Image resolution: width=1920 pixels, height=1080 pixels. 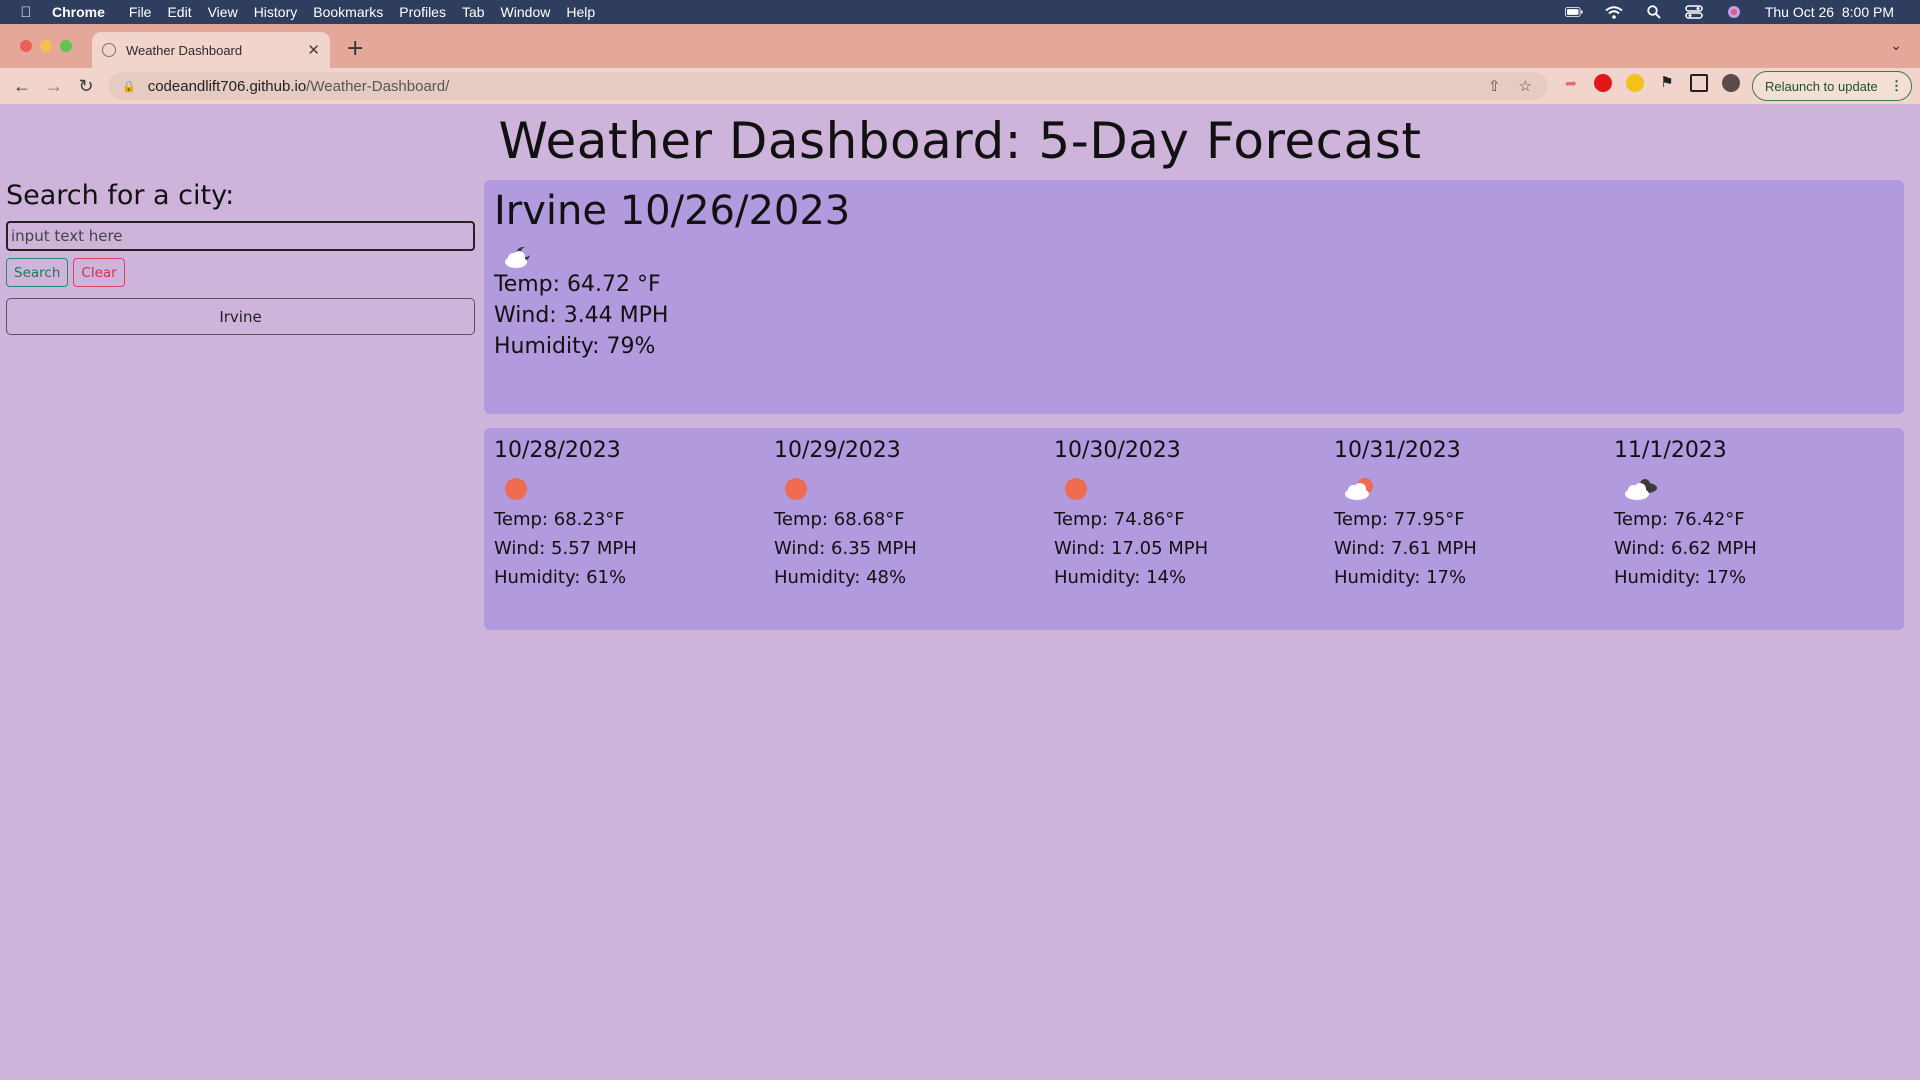 I want to click on extension-arrow-icon: ➦, so click(x=1571, y=83).